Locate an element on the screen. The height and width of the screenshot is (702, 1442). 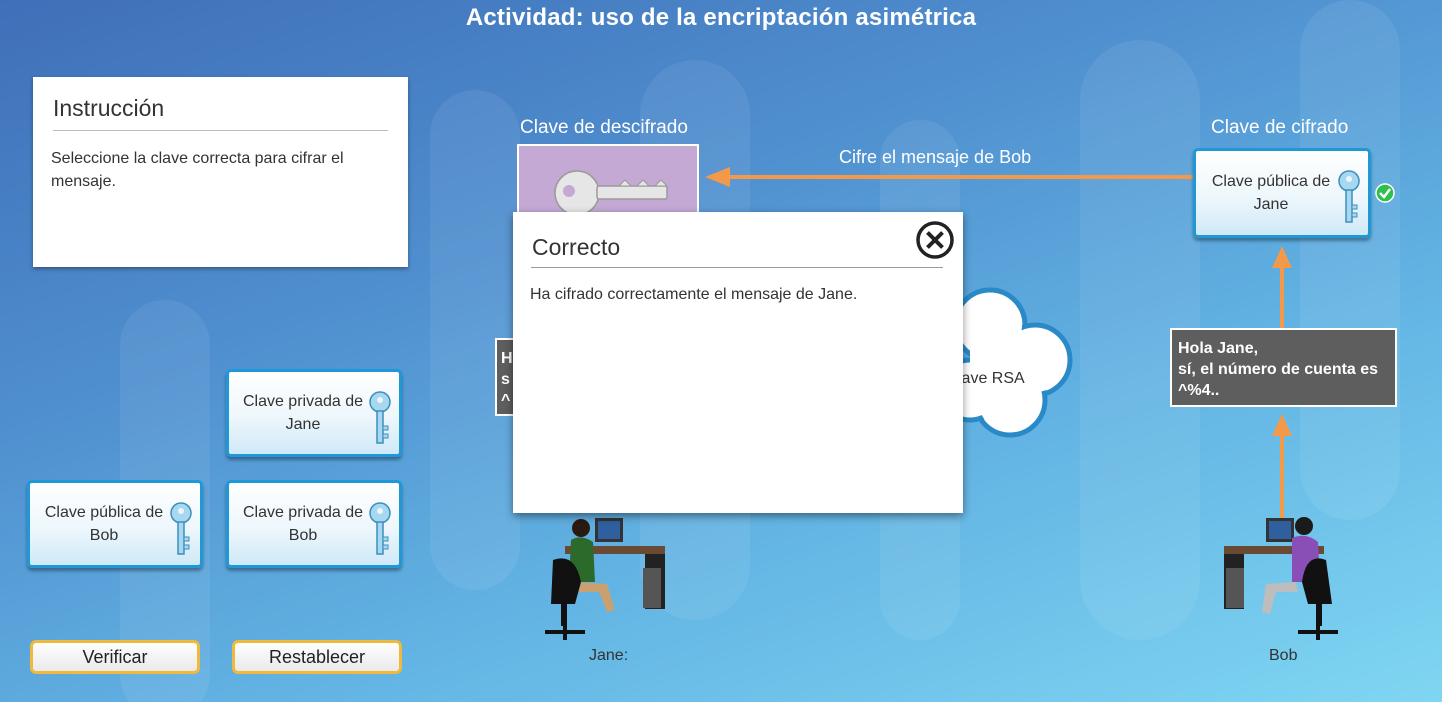
message-line: s is located at coordinates (505, 379).